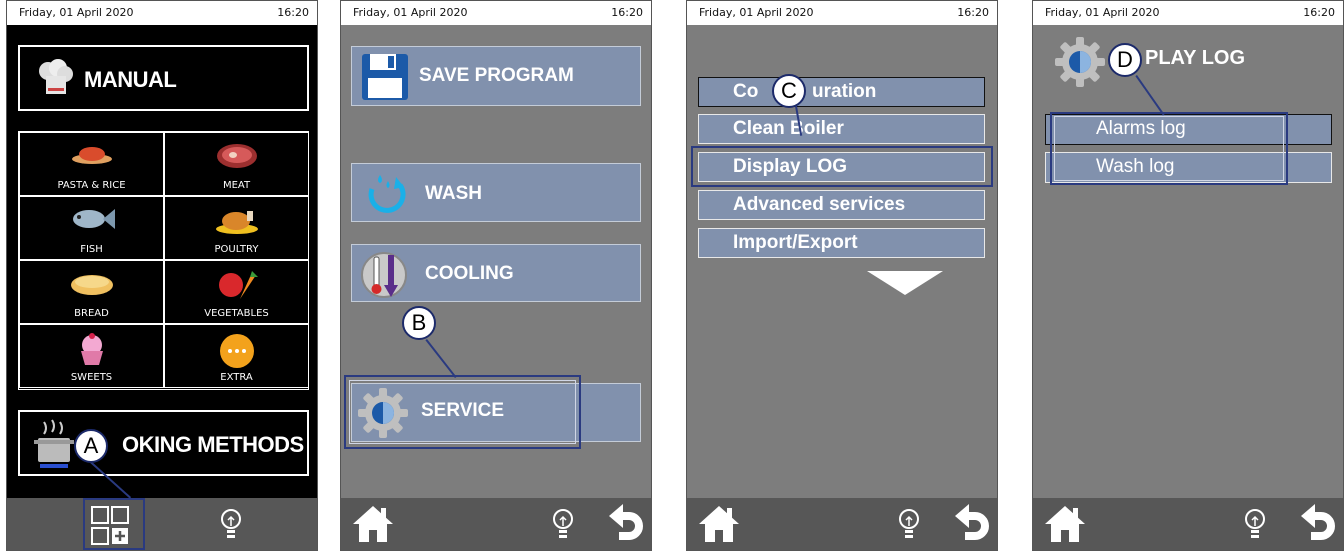 The height and width of the screenshot is (551, 1344). I want to click on cooling-label: COOLING, so click(469, 273).